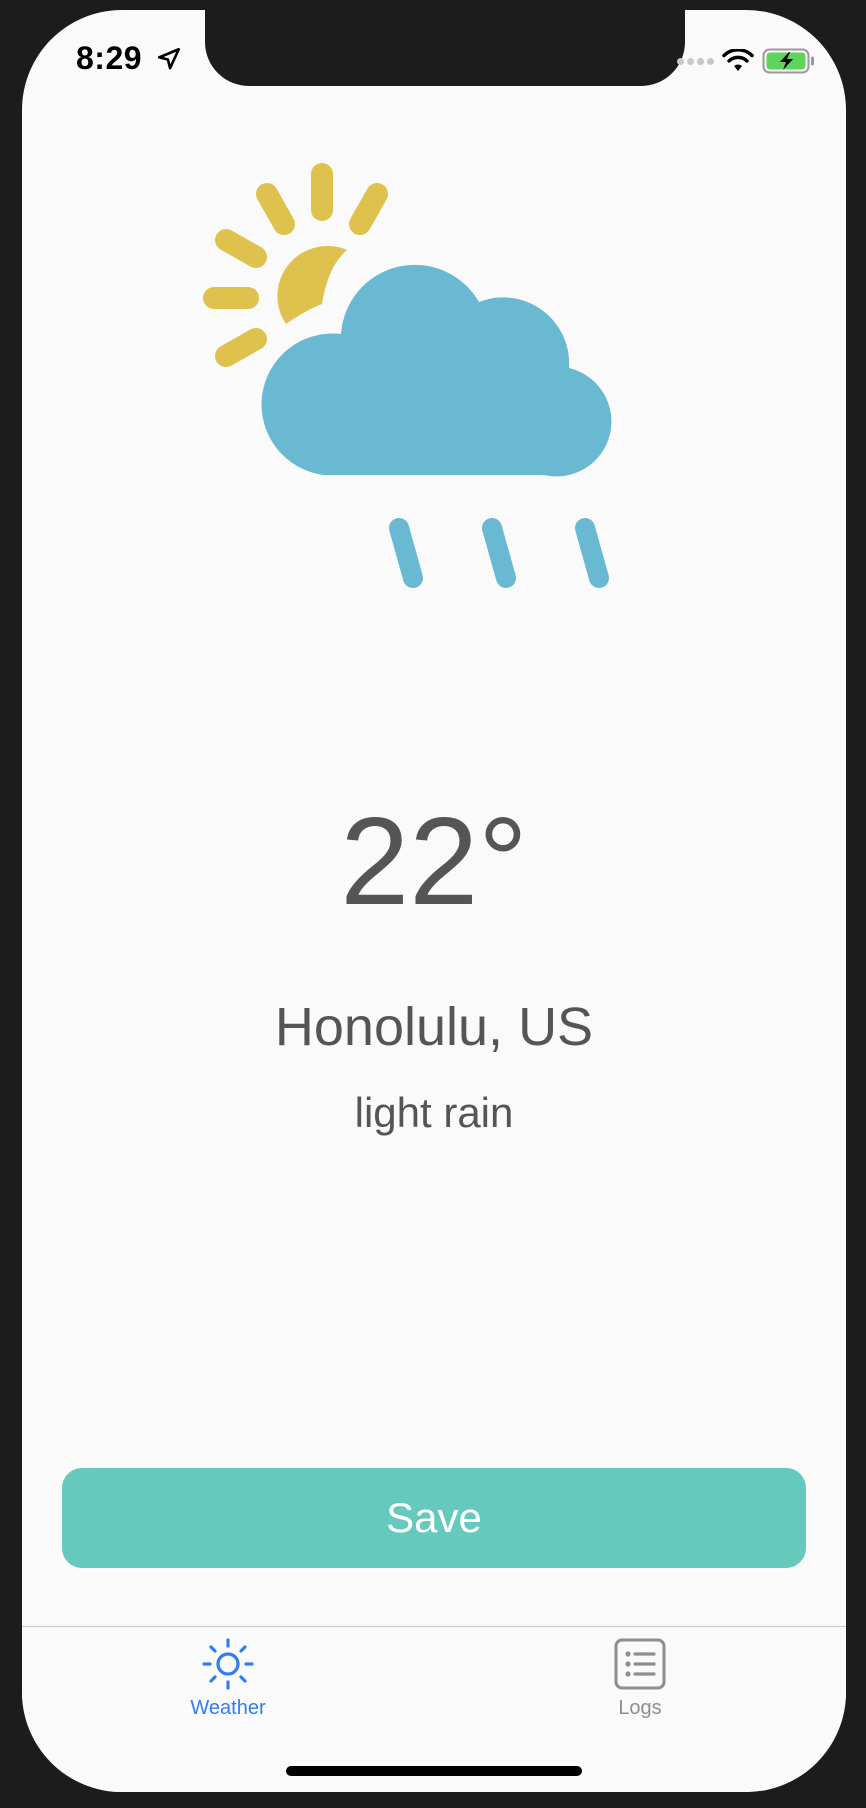  I want to click on list-icon, so click(640, 1664).